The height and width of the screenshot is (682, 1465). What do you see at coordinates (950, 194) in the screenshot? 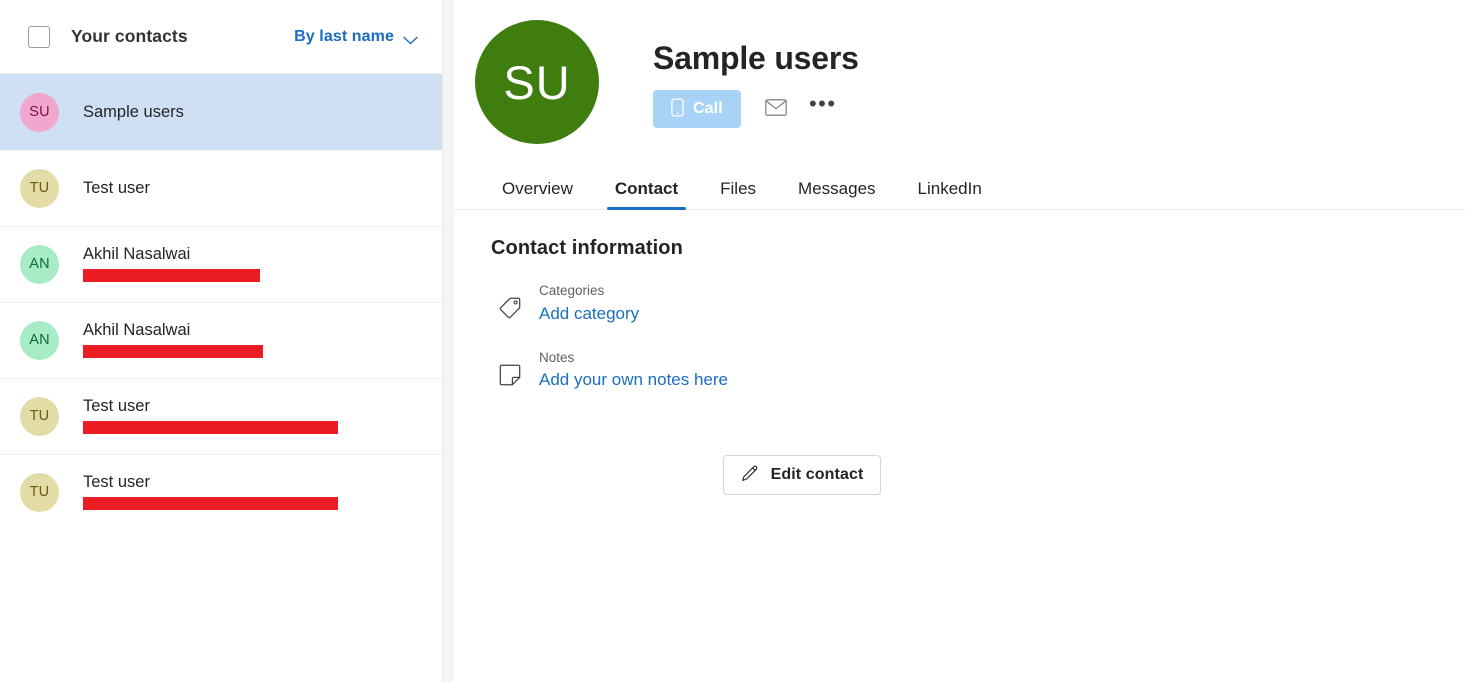
I see `tab-linkedin: LinkedIn` at bounding box center [950, 194].